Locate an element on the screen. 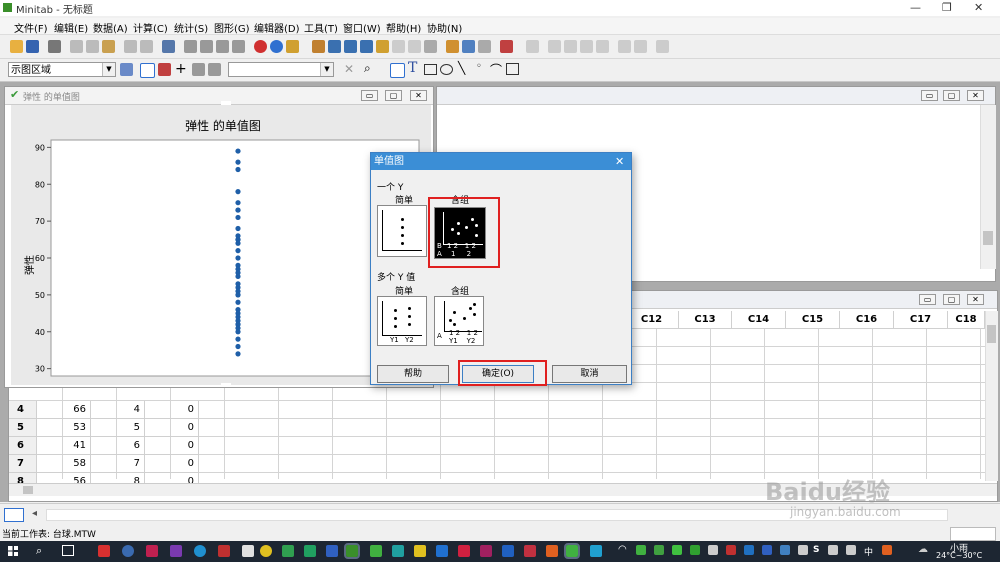 The height and width of the screenshot is (562, 1000). set-id-icon is located at coordinates (570, 46).